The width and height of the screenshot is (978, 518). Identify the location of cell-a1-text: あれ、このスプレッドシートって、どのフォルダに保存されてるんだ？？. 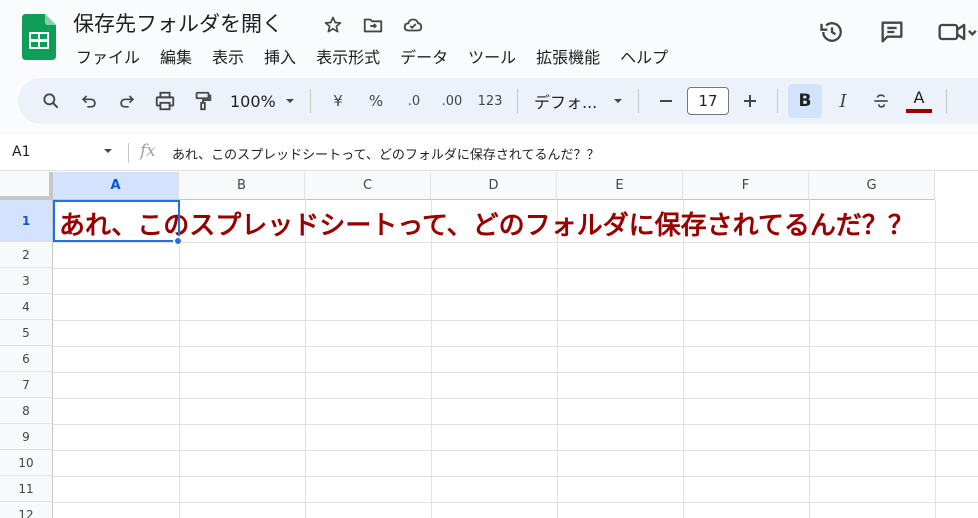
(486, 226).